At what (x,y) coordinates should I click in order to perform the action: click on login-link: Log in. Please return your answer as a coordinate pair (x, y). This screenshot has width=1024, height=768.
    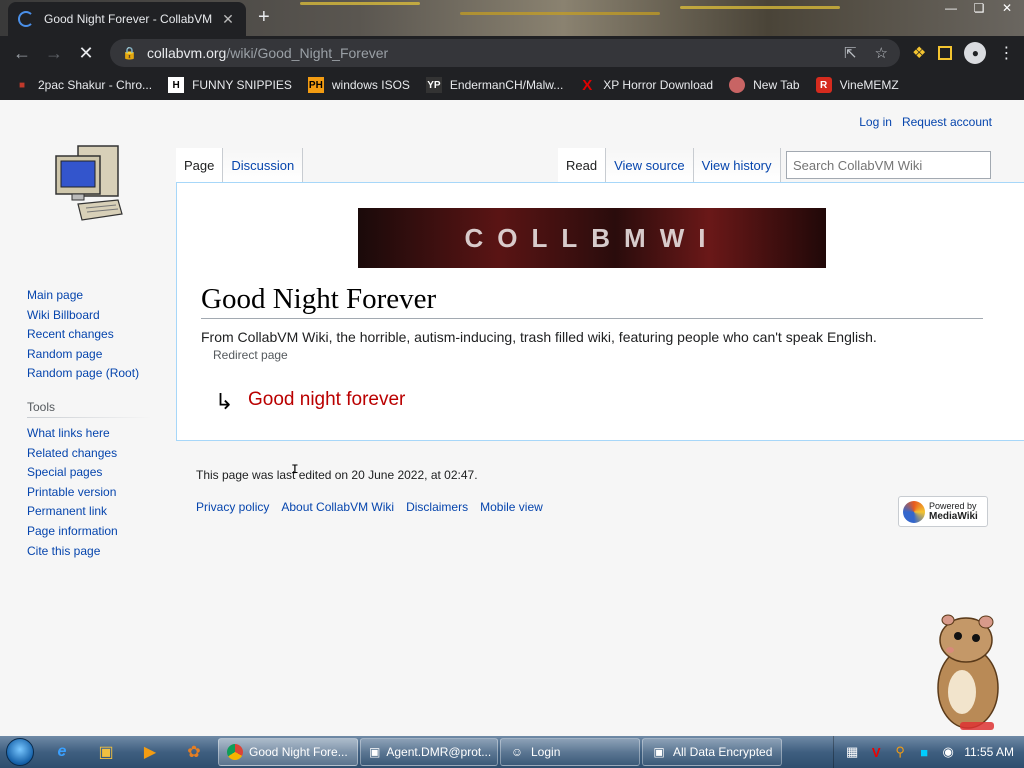
    Looking at the image, I should click on (875, 122).